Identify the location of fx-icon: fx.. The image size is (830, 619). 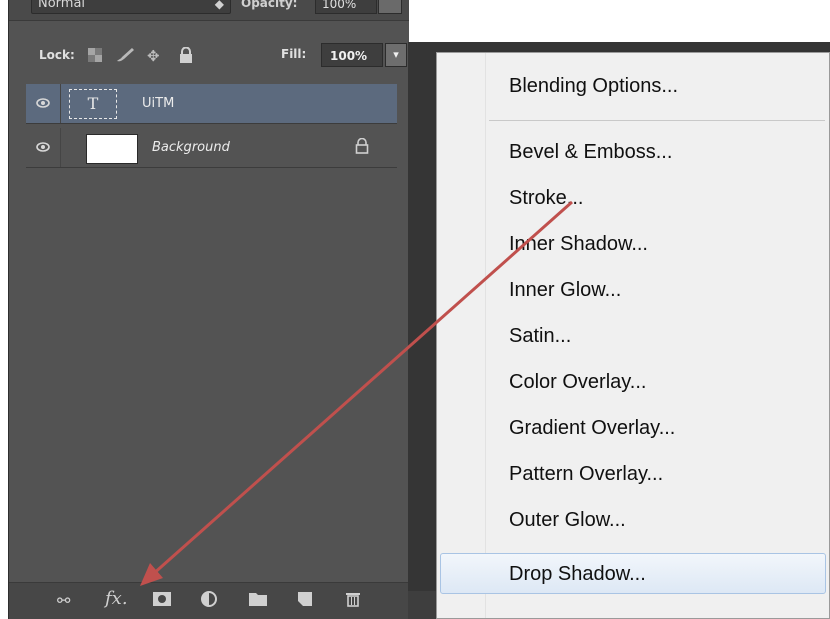
(116, 598).